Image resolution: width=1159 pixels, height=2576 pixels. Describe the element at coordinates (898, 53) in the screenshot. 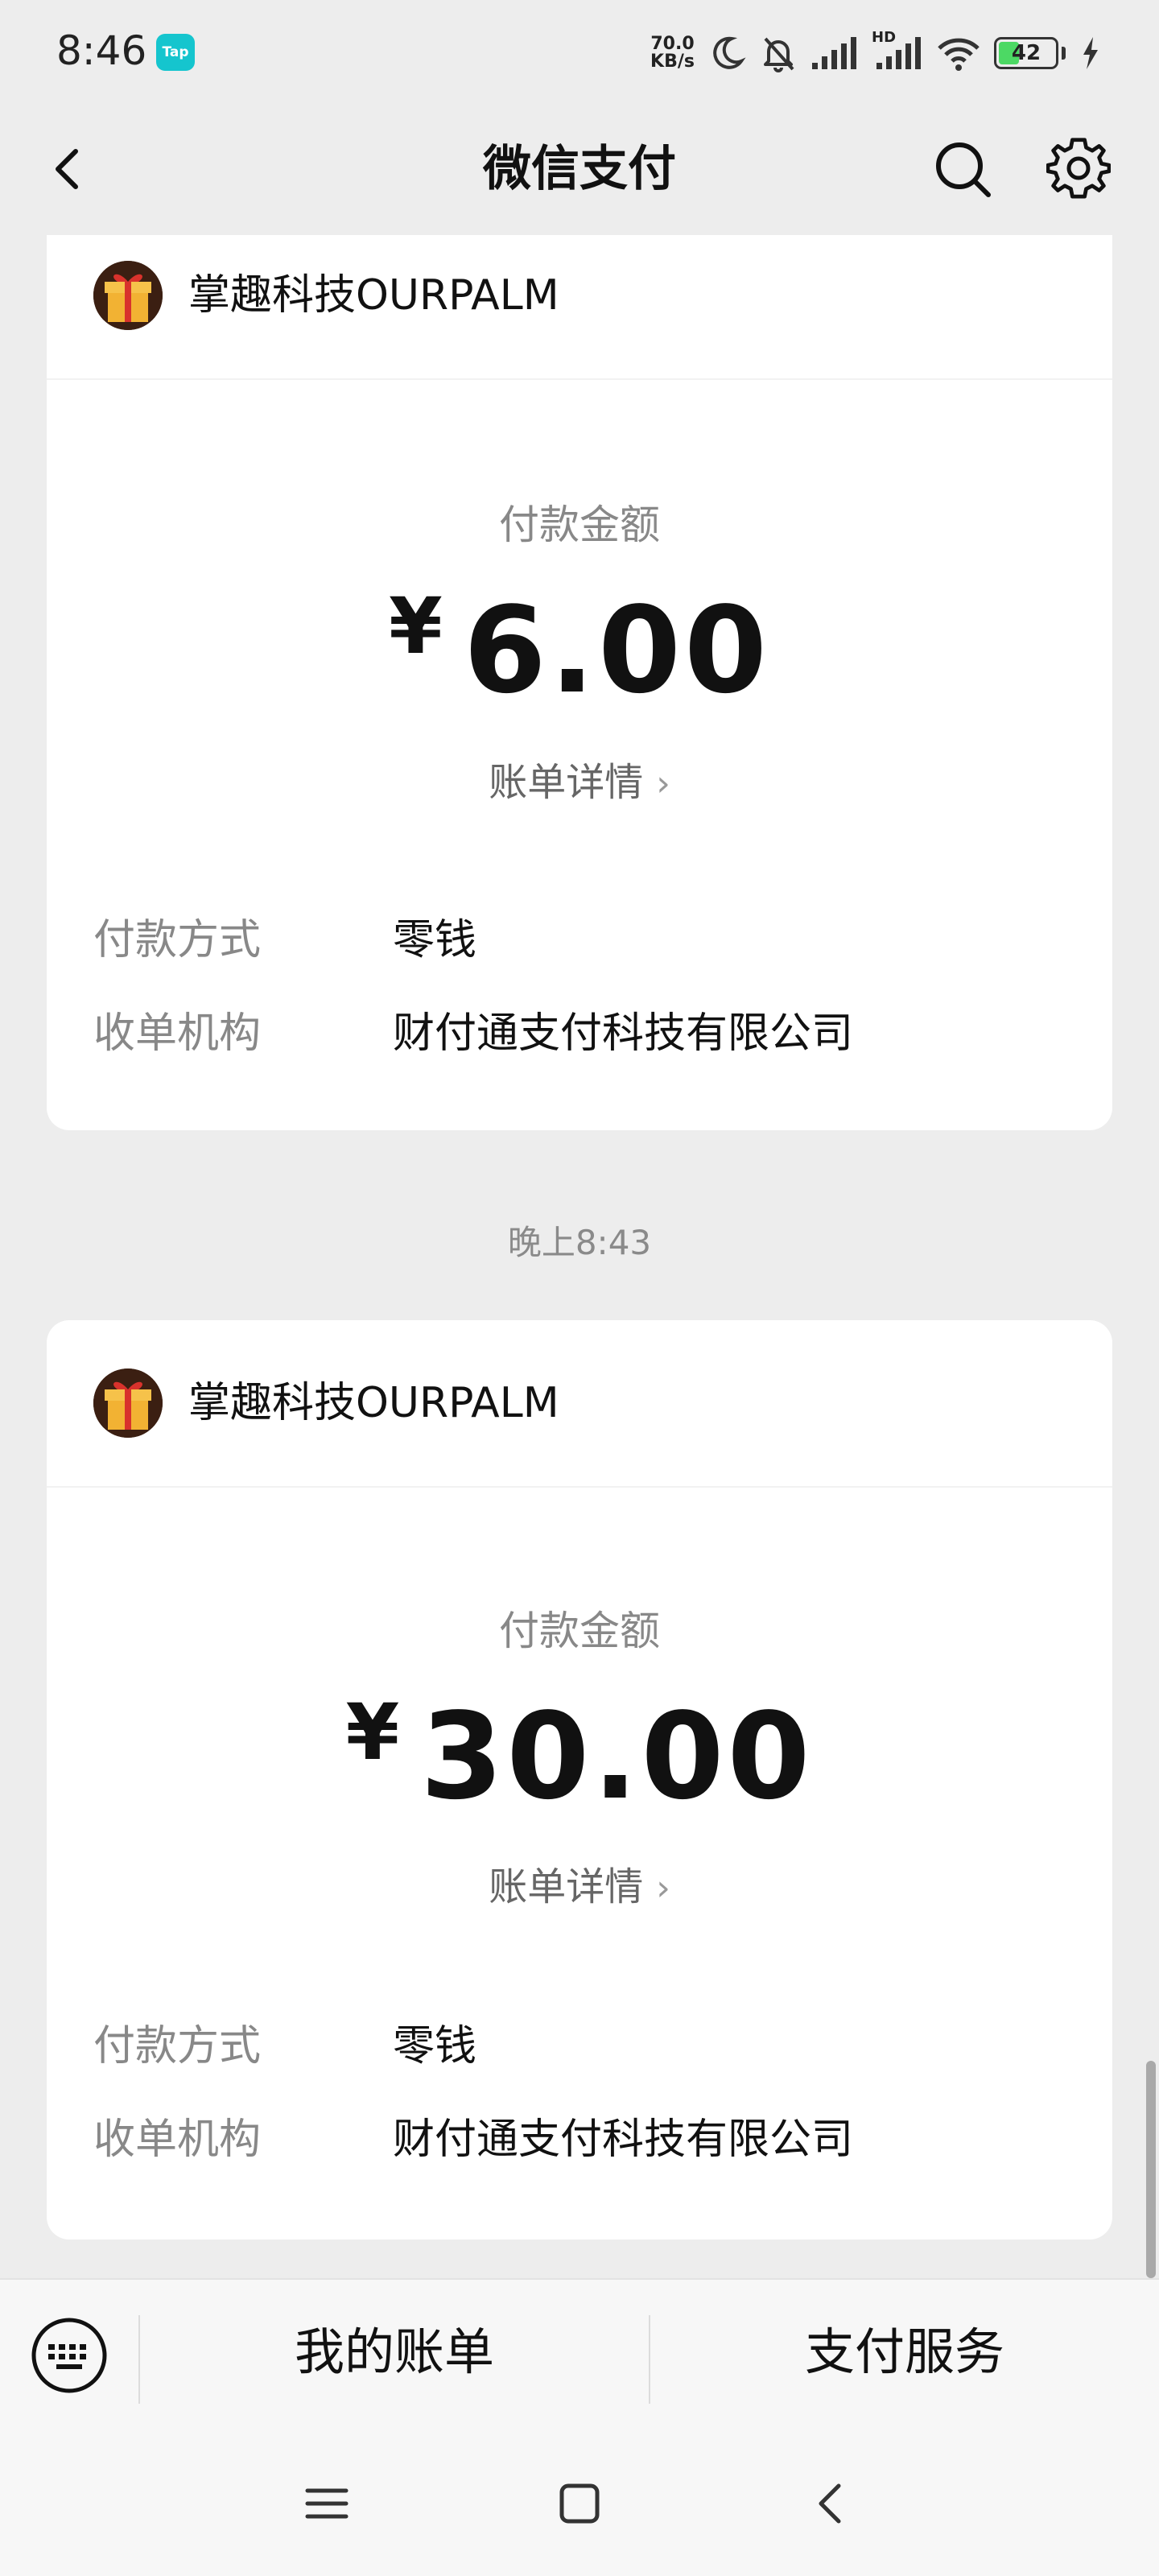

I see `signal-hd-icon` at that location.